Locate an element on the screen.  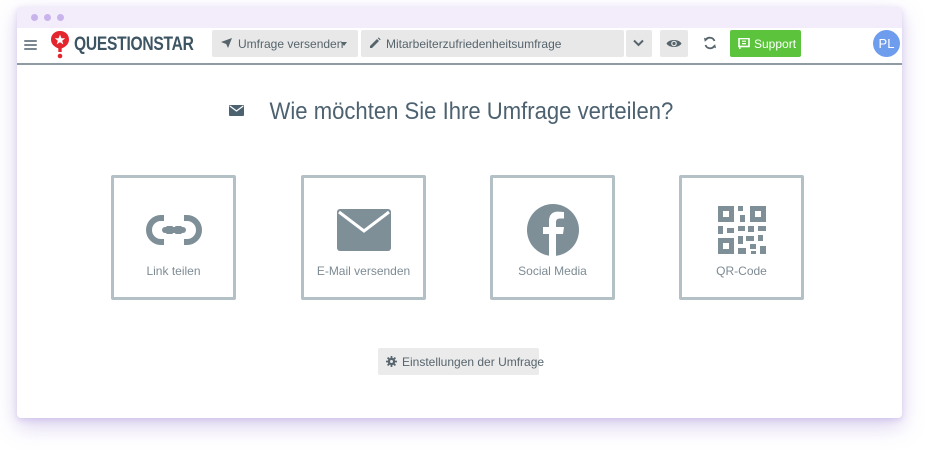
option-card-email: E-Mail versenden is located at coordinates (363, 237).